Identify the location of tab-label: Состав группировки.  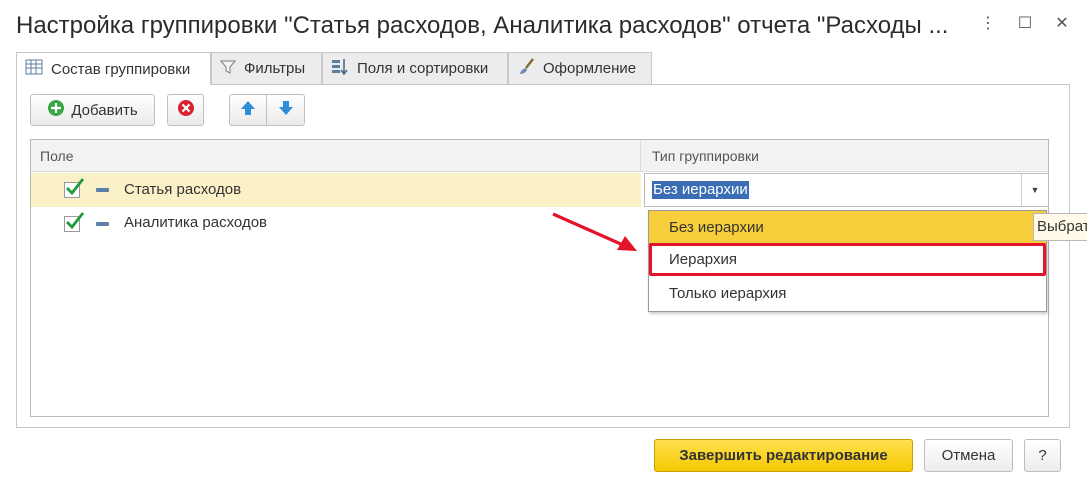
(121, 69).